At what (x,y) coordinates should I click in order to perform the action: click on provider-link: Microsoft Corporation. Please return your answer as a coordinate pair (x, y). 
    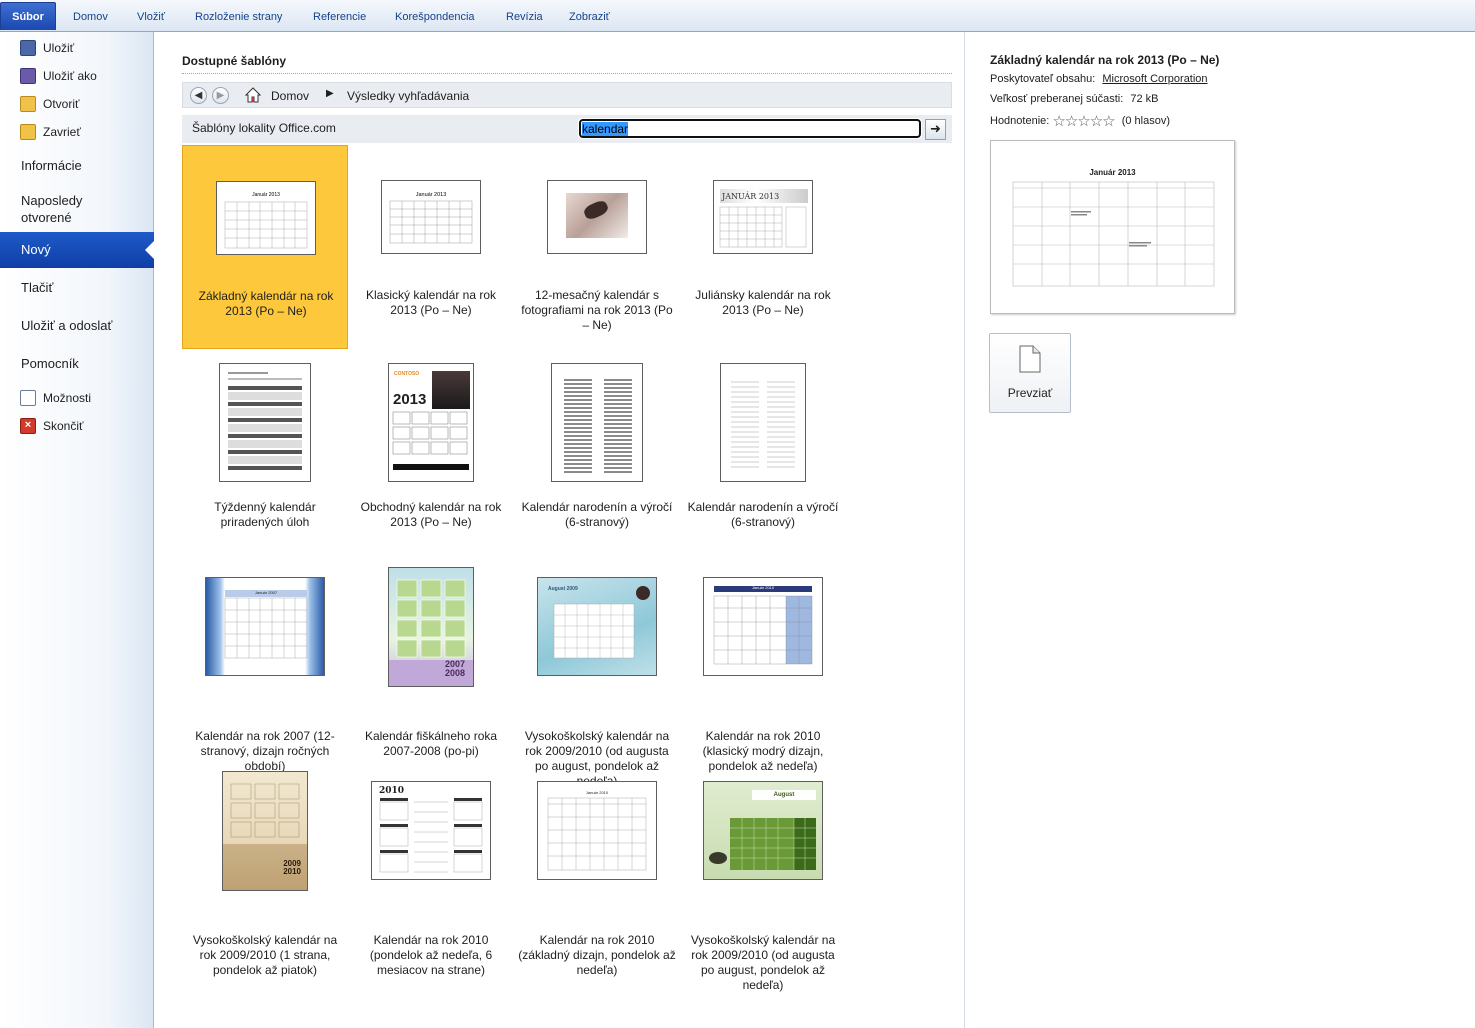
    Looking at the image, I should click on (1154, 79).